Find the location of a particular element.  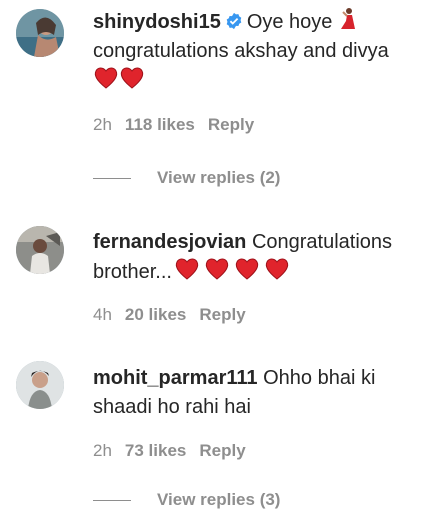

dancer-emoji-icon is located at coordinates (347, 18).